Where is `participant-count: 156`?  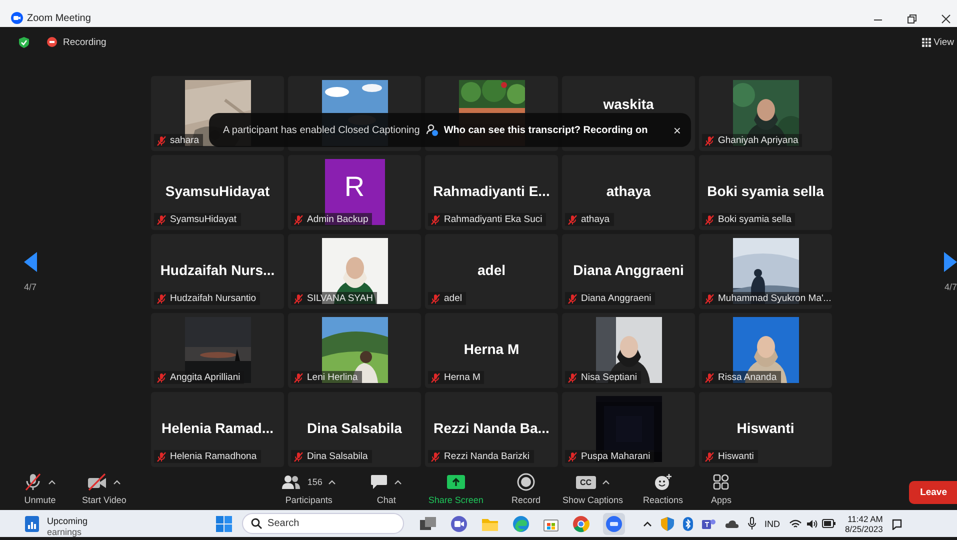
participant-count: 156 is located at coordinates (314, 482).